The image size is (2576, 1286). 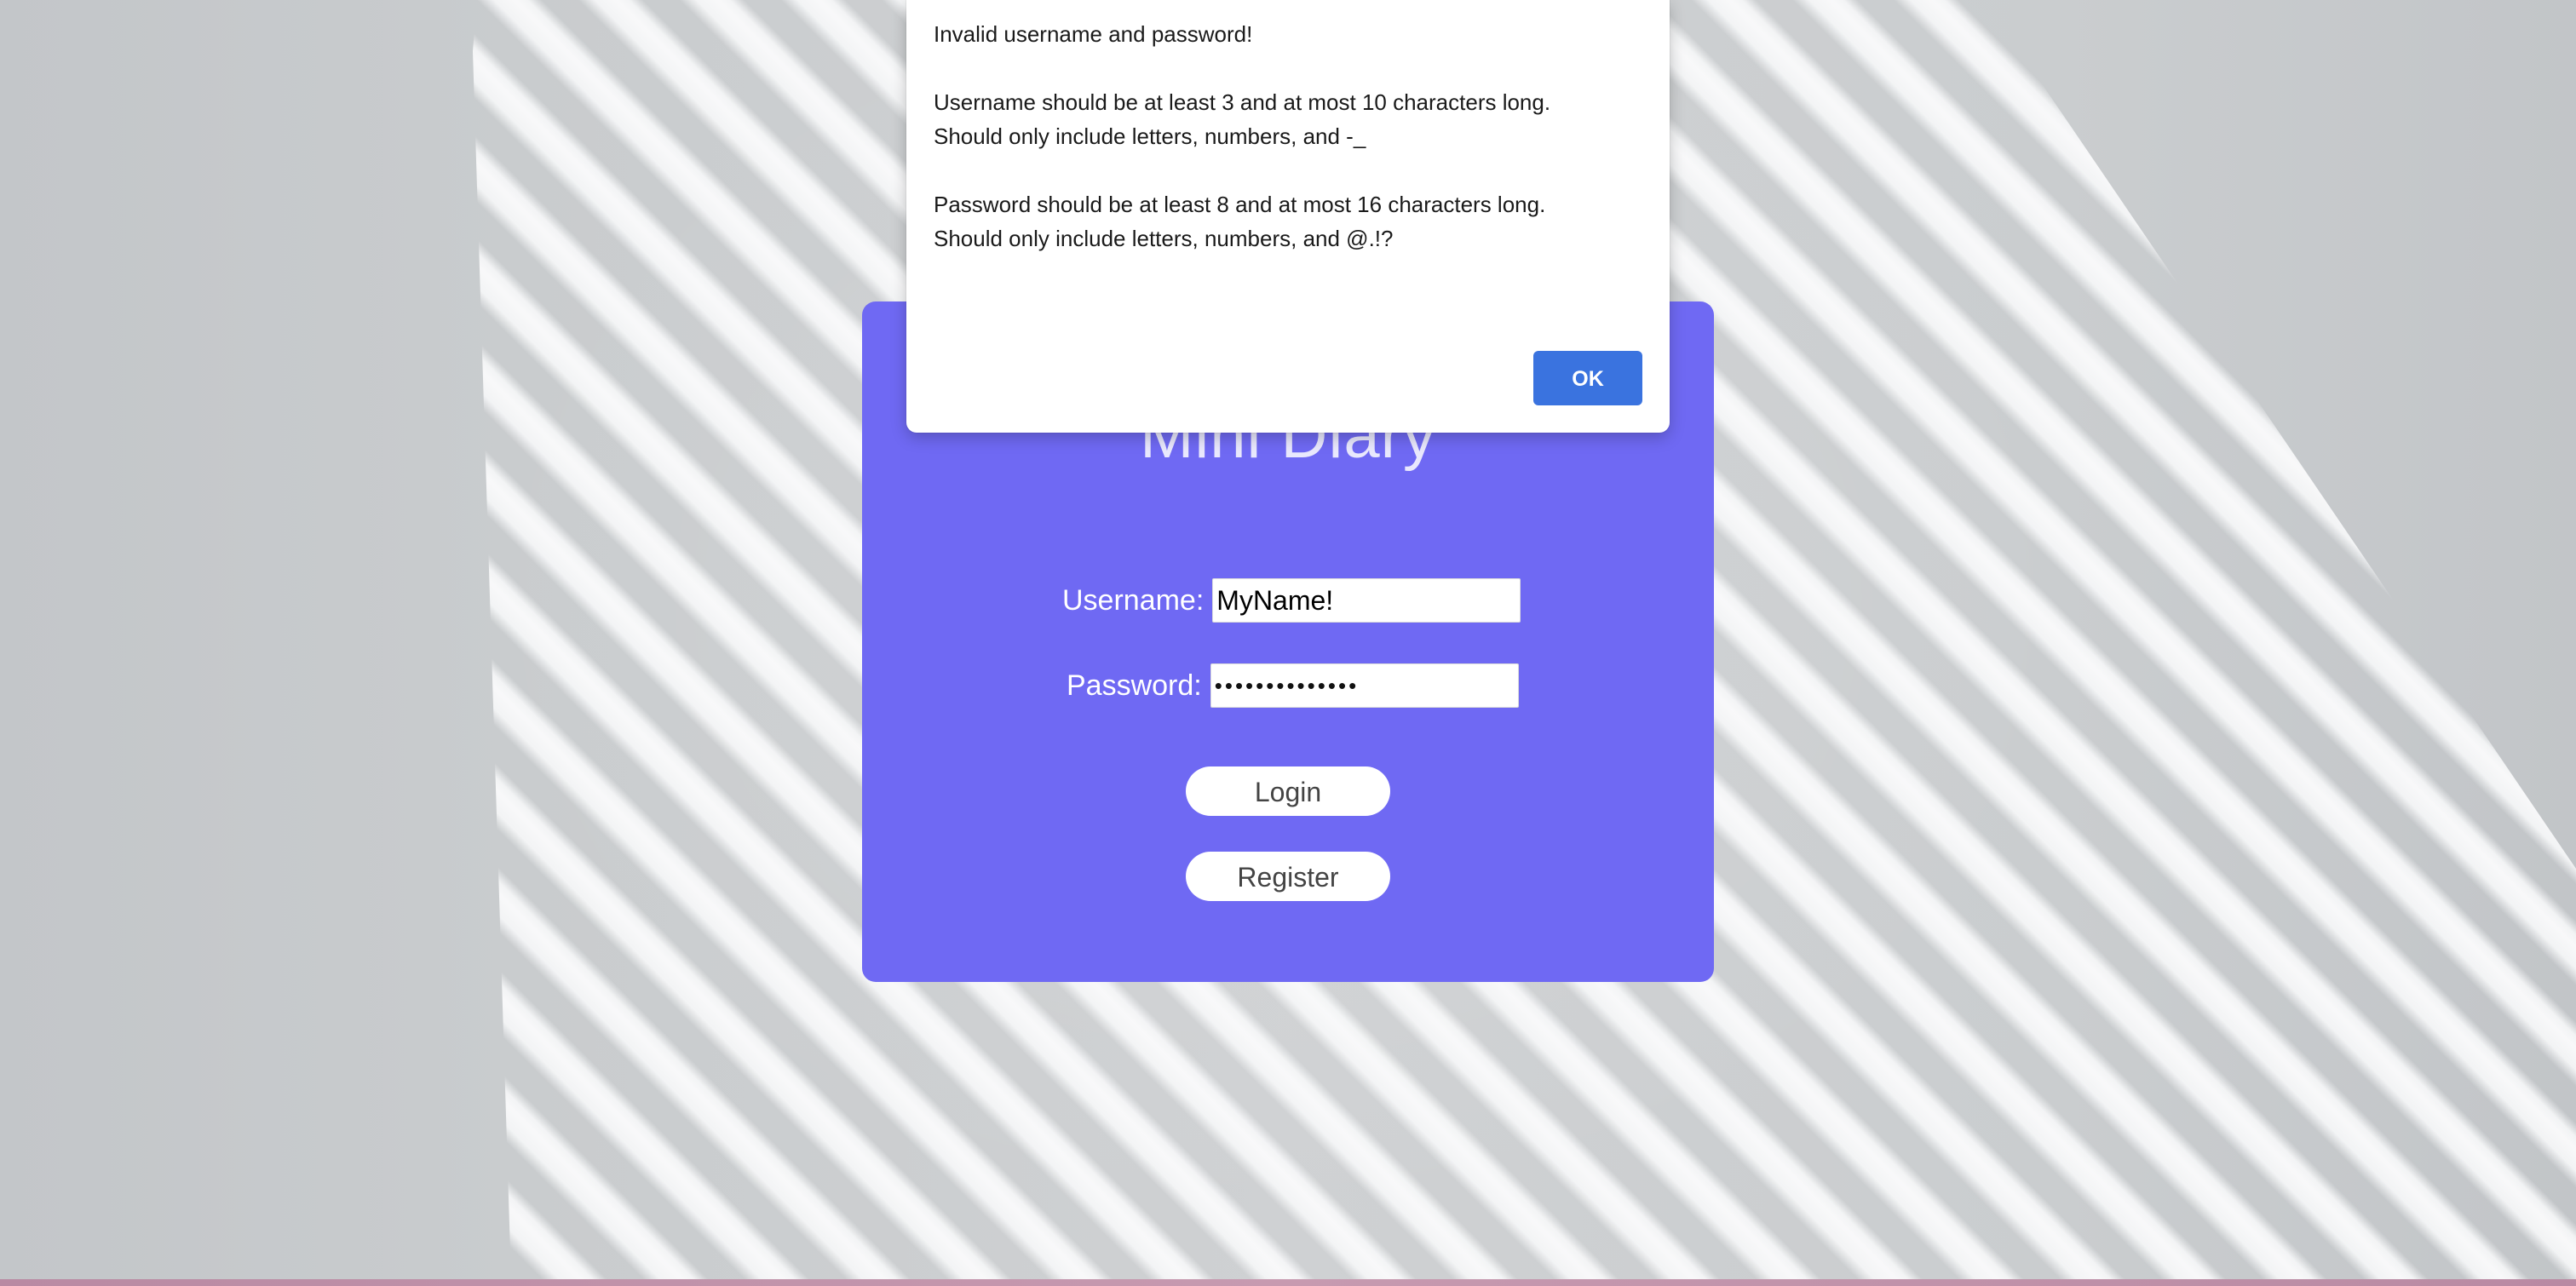 I want to click on password-masked-value: ••••••••••••••, so click(x=1287, y=685).